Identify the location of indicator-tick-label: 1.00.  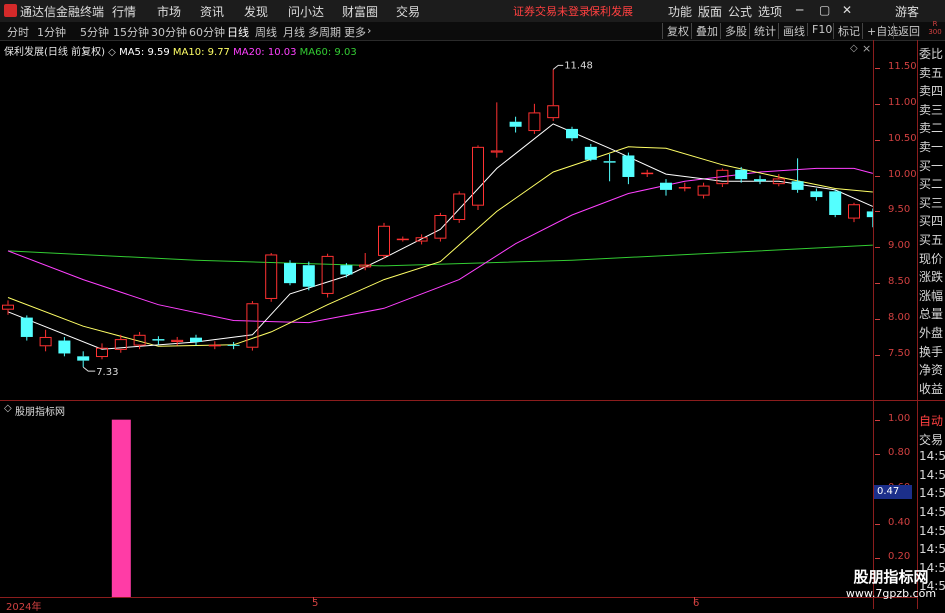
(899, 418).